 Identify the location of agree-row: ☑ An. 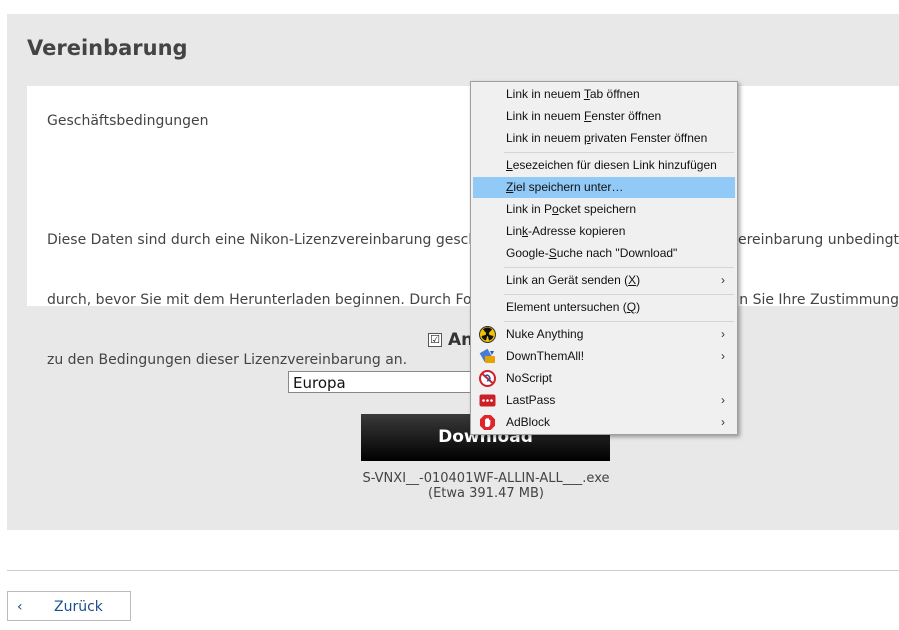
(450, 340).